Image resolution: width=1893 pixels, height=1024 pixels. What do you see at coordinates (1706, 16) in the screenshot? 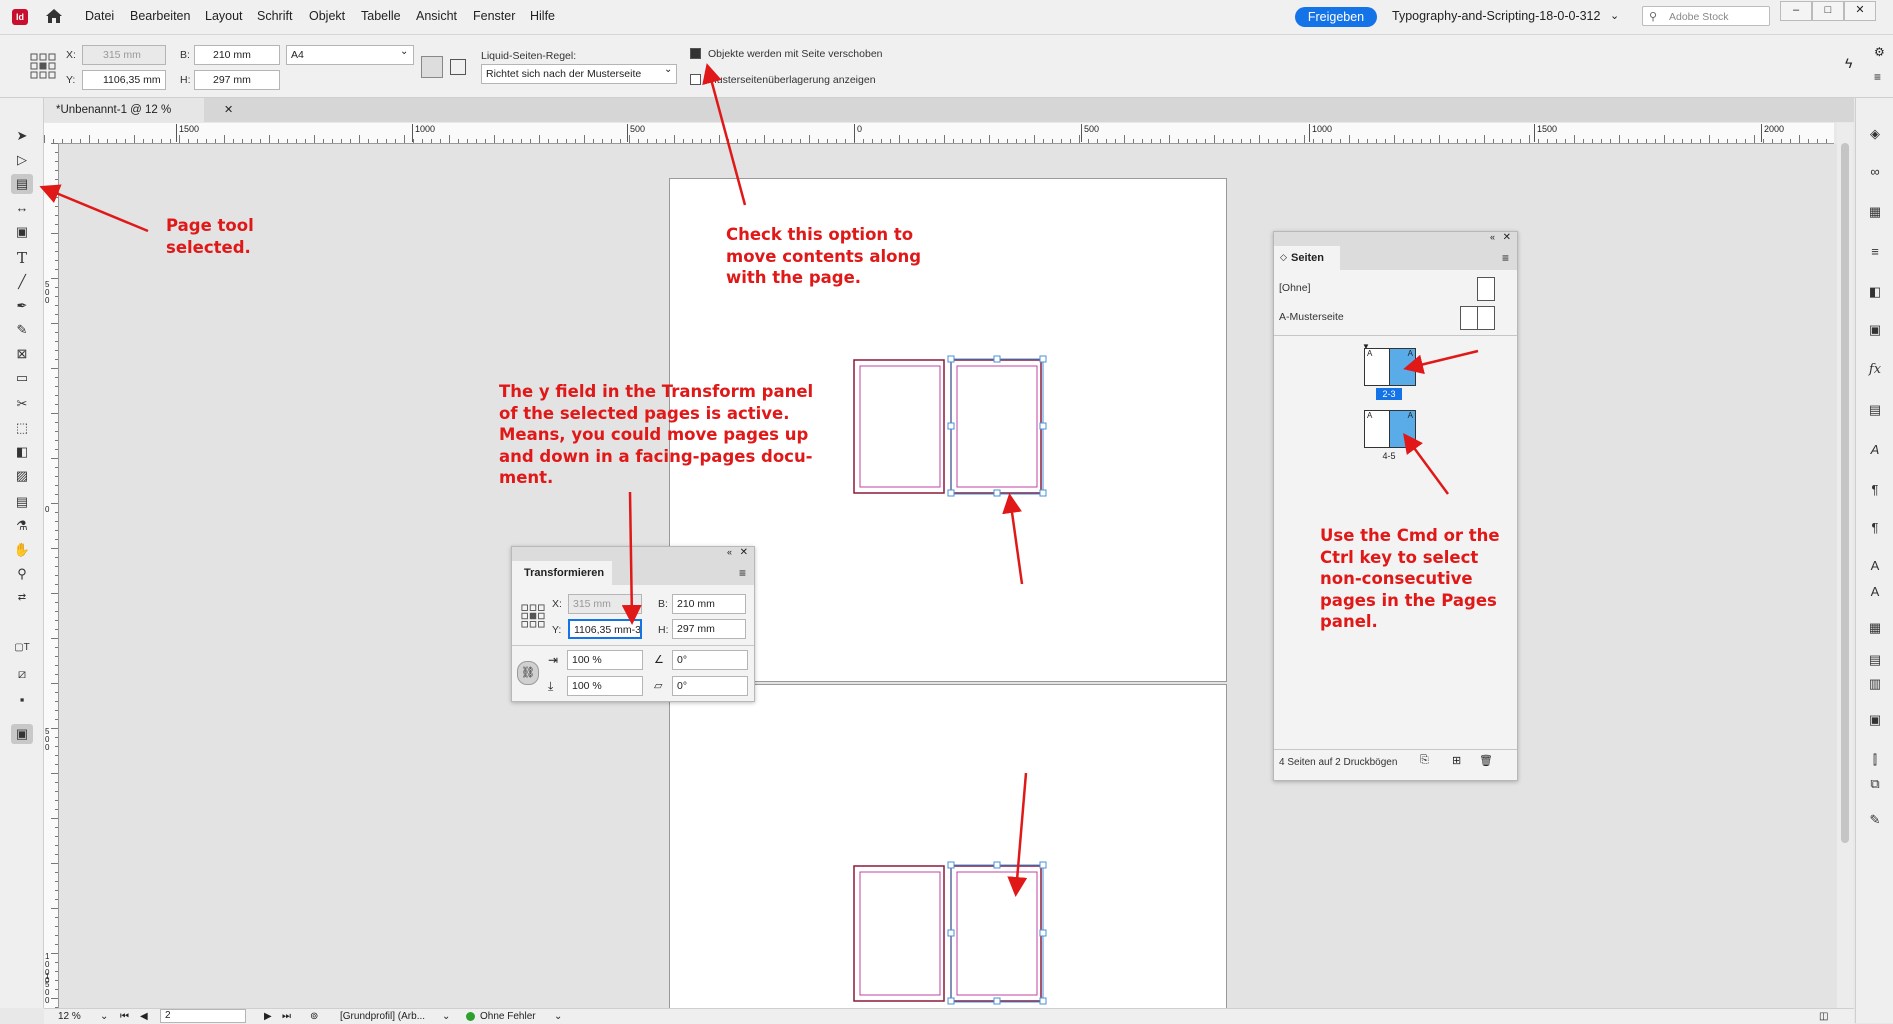
I see `stock-search-input: Adobe Stock` at bounding box center [1706, 16].